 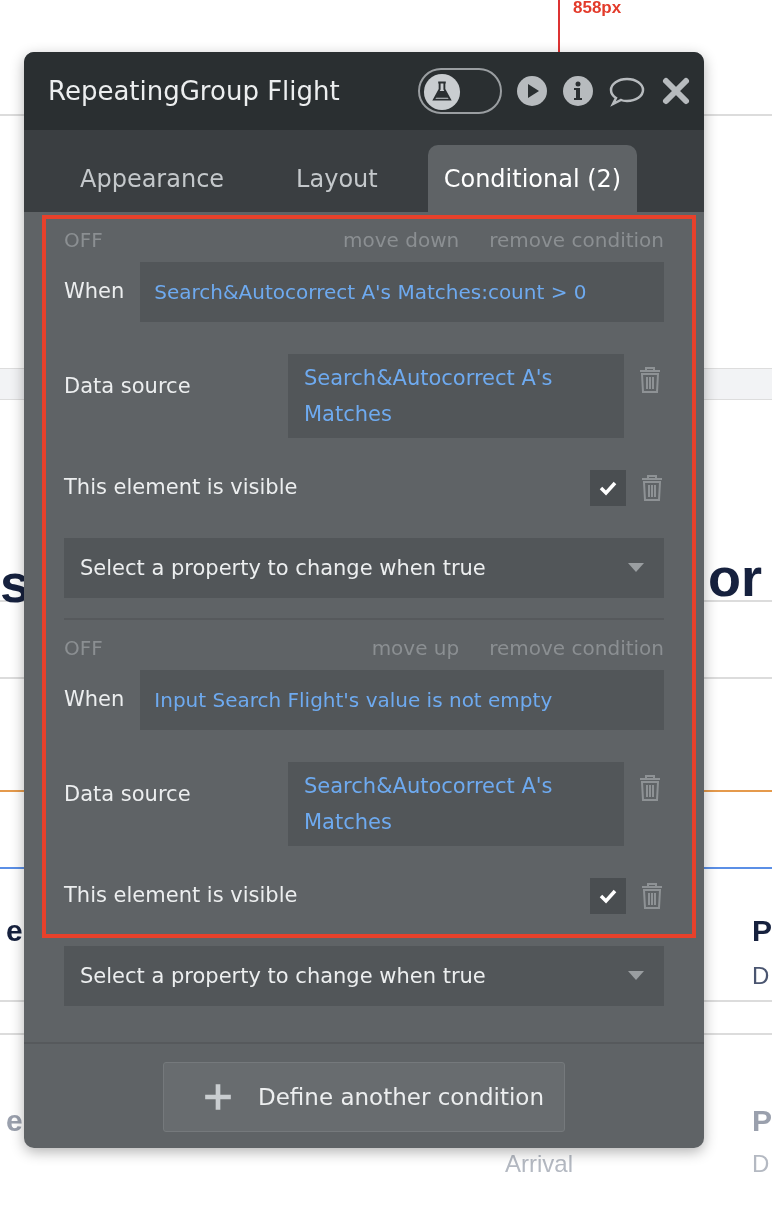 I want to click on flask-toggle, so click(x=460, y=91).